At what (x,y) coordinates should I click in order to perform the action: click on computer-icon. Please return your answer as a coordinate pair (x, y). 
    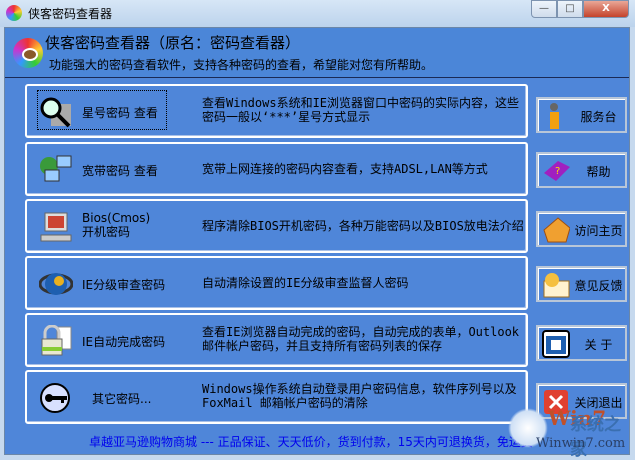
    Looking at the image, I should click on (56, 227).